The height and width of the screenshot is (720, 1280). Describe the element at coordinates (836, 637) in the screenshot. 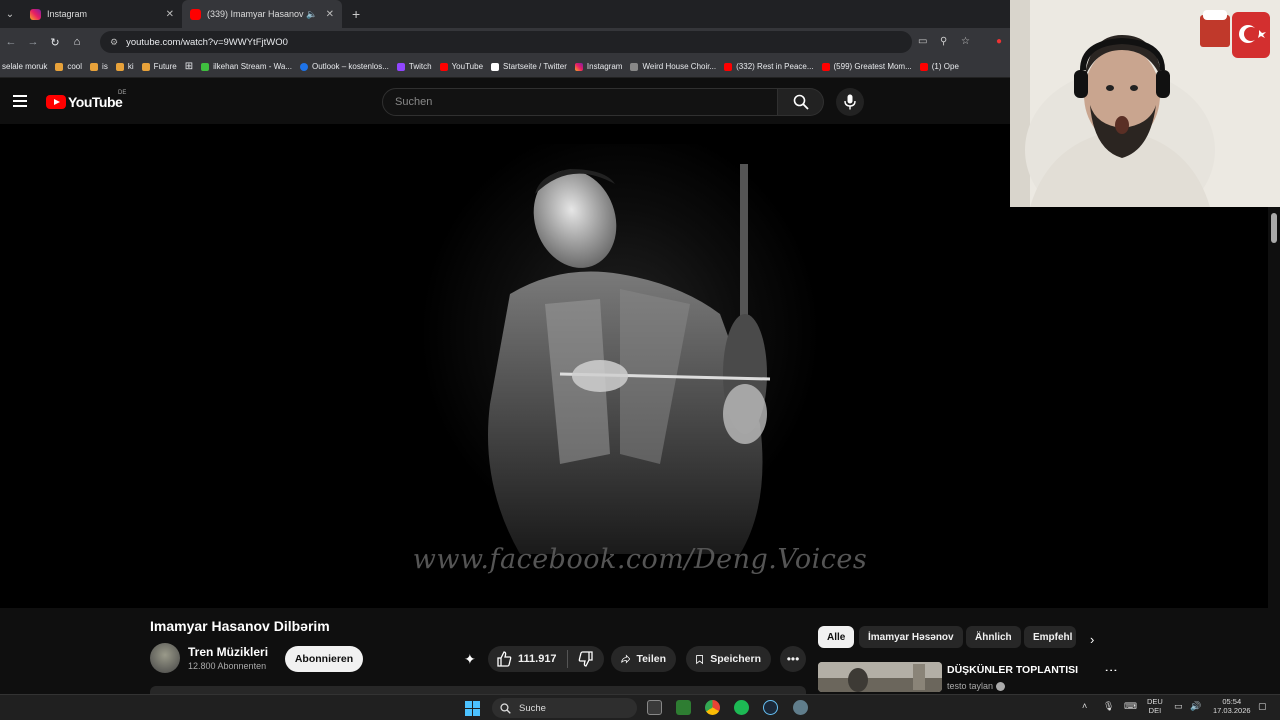

I see `chip-all: Alle` at that location.